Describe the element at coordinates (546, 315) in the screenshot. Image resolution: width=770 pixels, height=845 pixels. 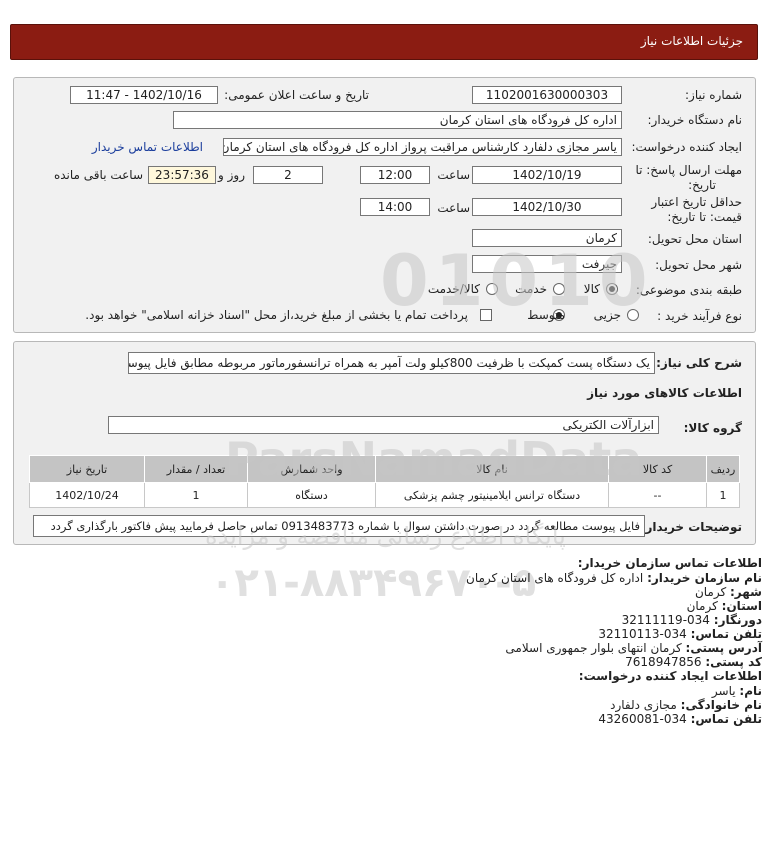
I see `process-option-medium: متوسط` at that location.